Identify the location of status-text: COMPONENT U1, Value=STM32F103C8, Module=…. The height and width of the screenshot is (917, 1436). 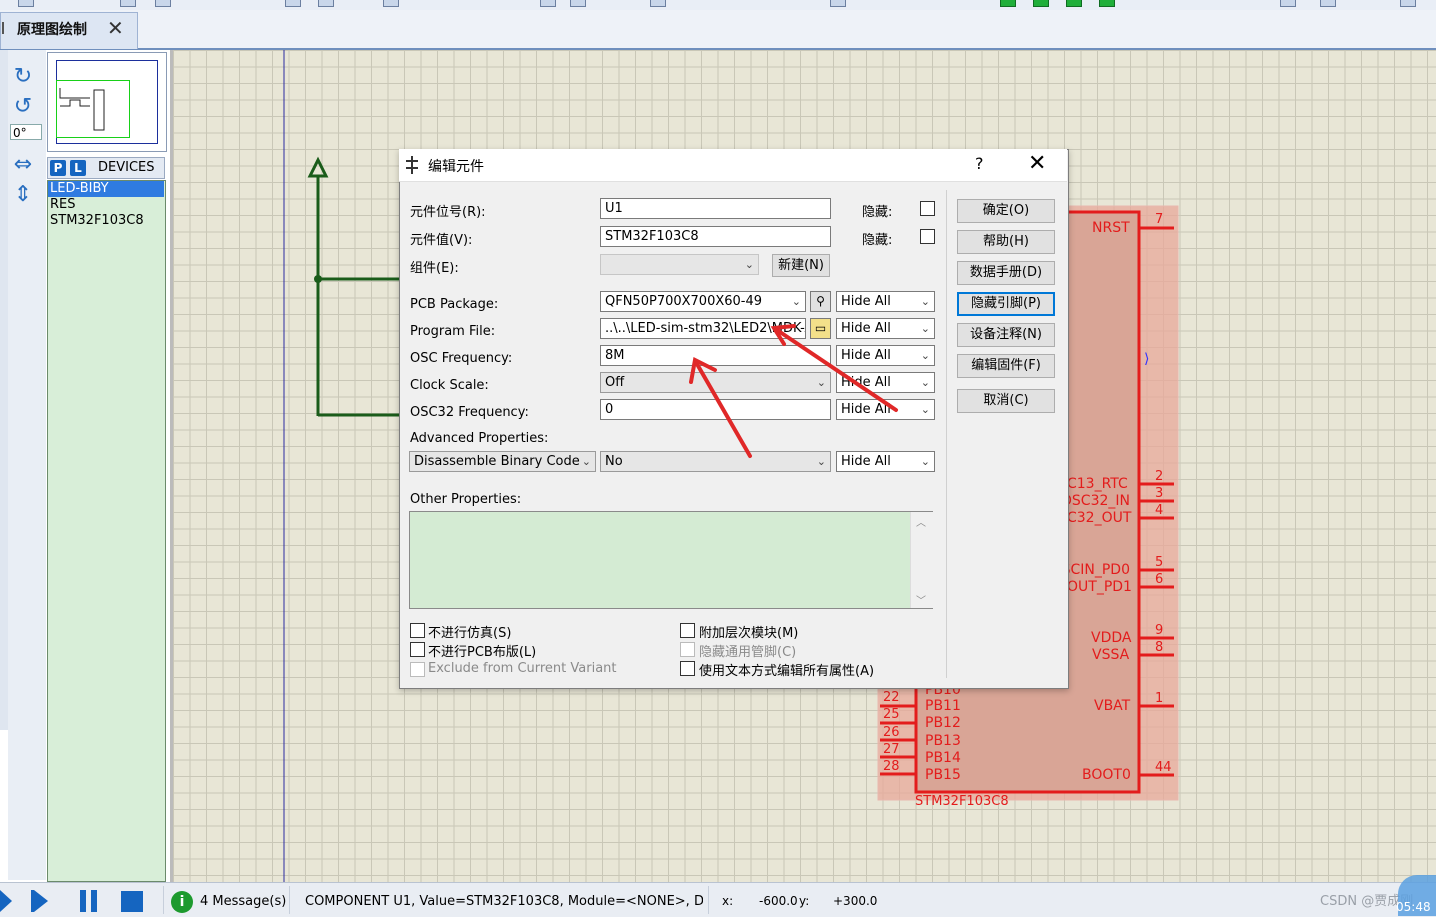
(504, 901).